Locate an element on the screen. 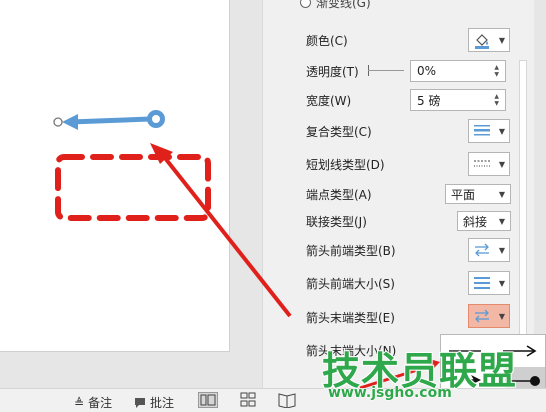  paint-bucket-icon is located at coordinates (482, 41).